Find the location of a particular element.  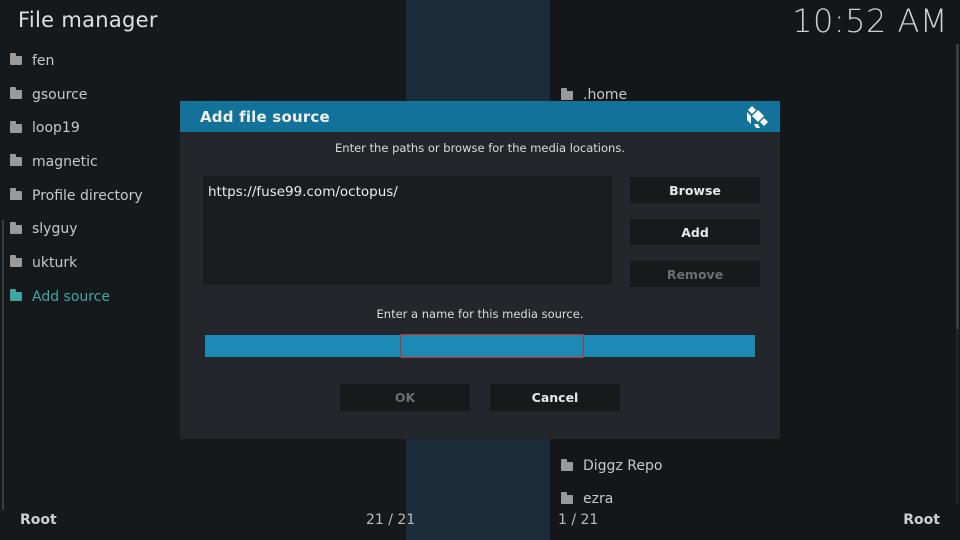

dialog-header: Add file source is located at coordinates (480, 116).